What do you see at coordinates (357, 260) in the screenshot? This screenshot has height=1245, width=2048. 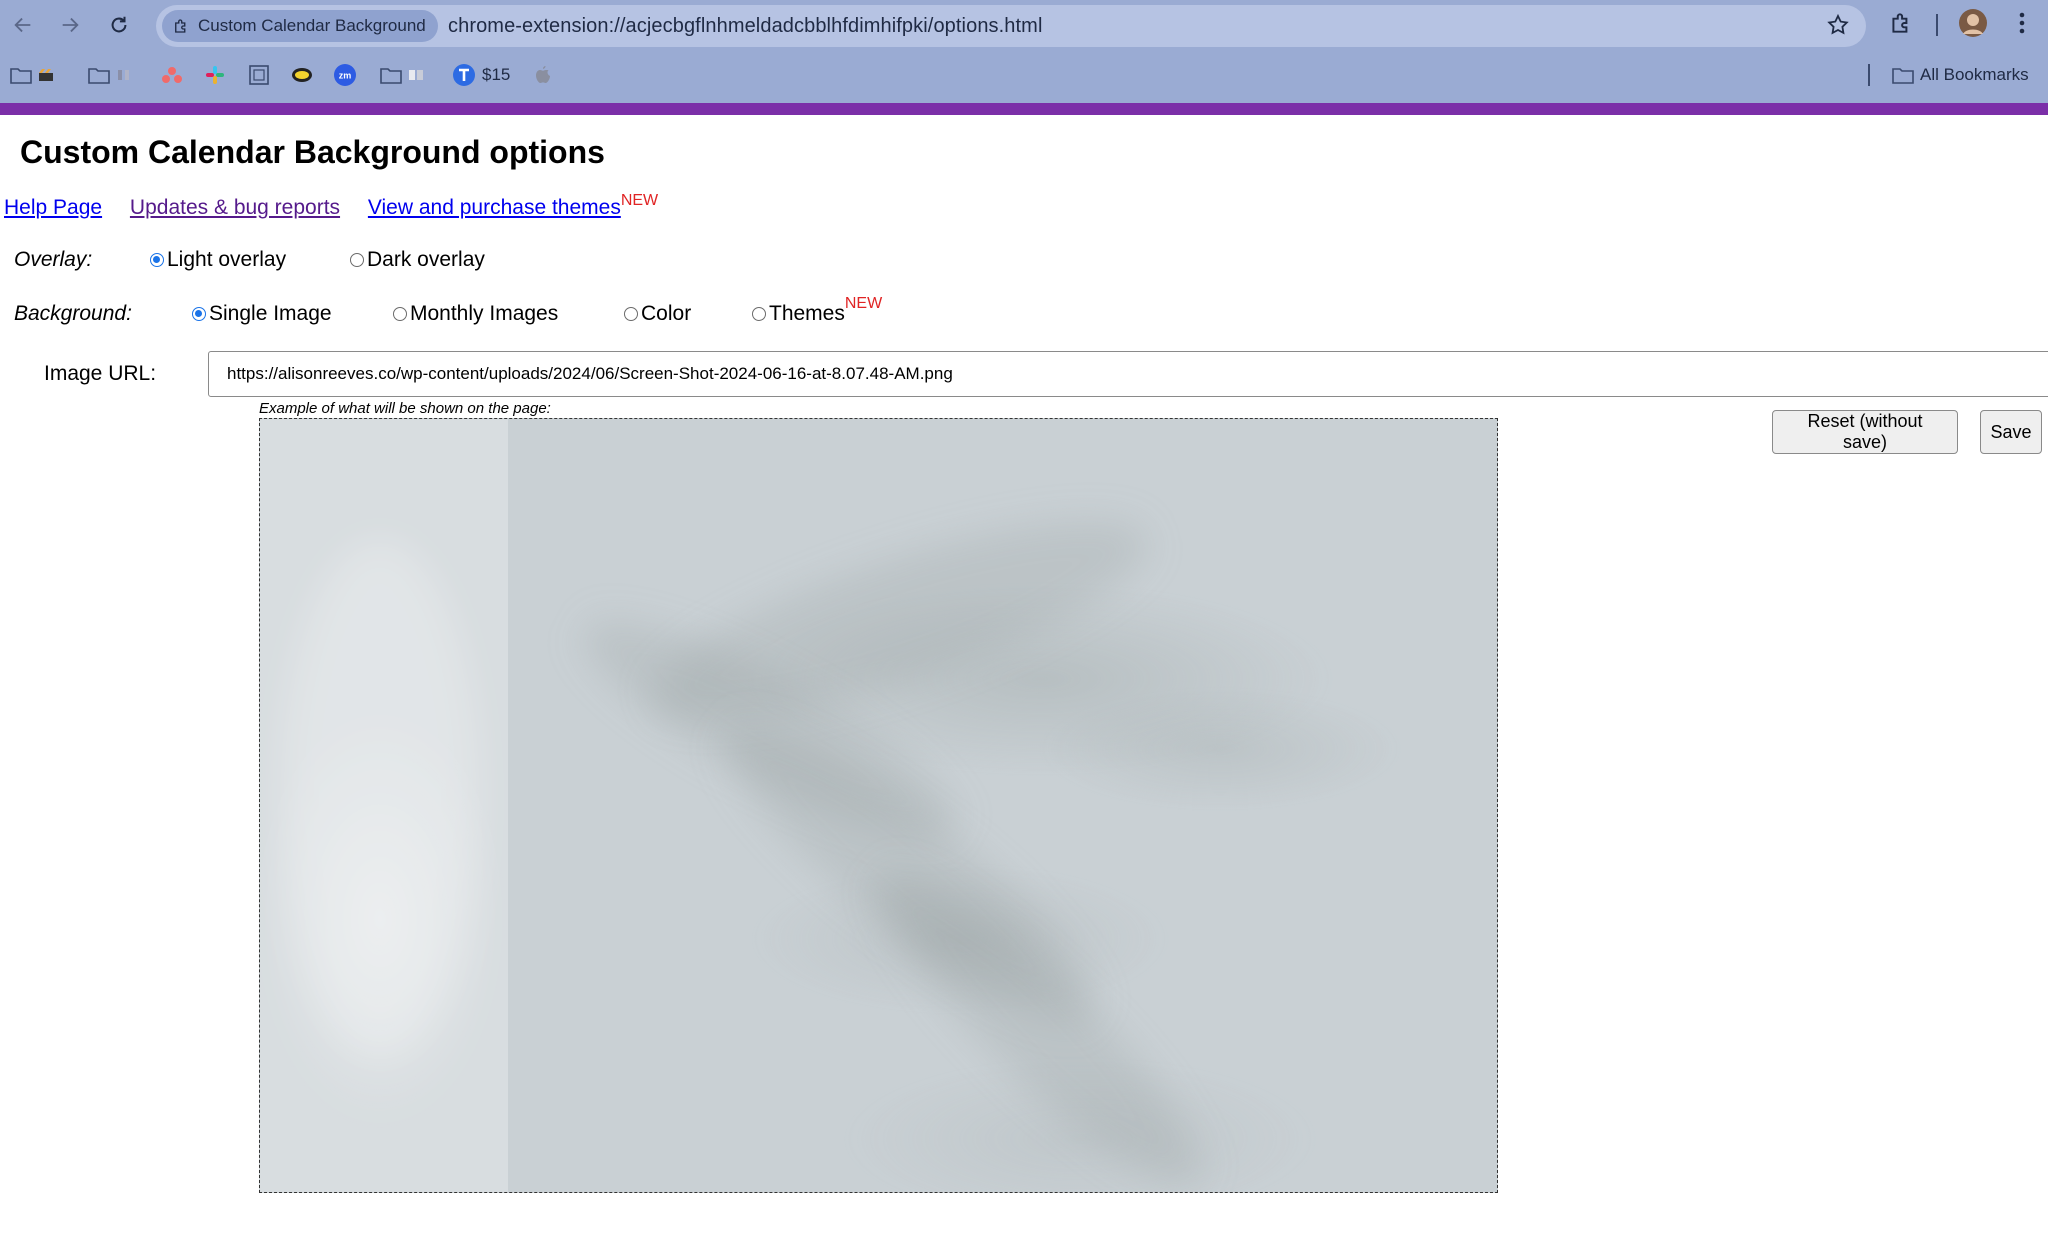 I see `dark-overlay-radio` at bounding box center [357, 260].